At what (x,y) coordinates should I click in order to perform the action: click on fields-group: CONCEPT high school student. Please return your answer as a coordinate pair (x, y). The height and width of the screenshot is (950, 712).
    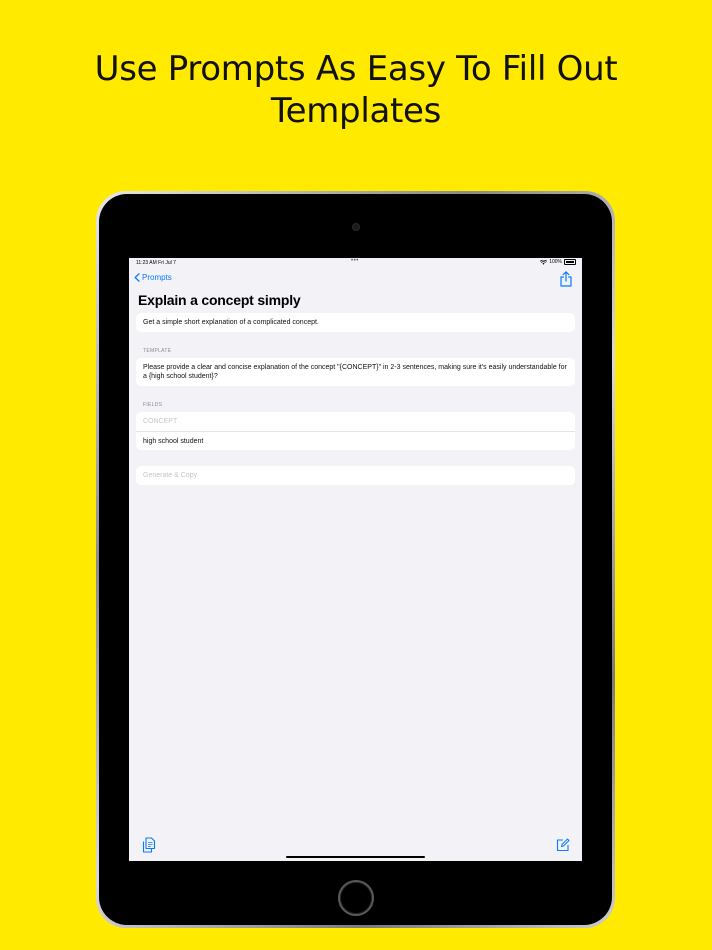
    Looking at the image, I should click on (355, 431).